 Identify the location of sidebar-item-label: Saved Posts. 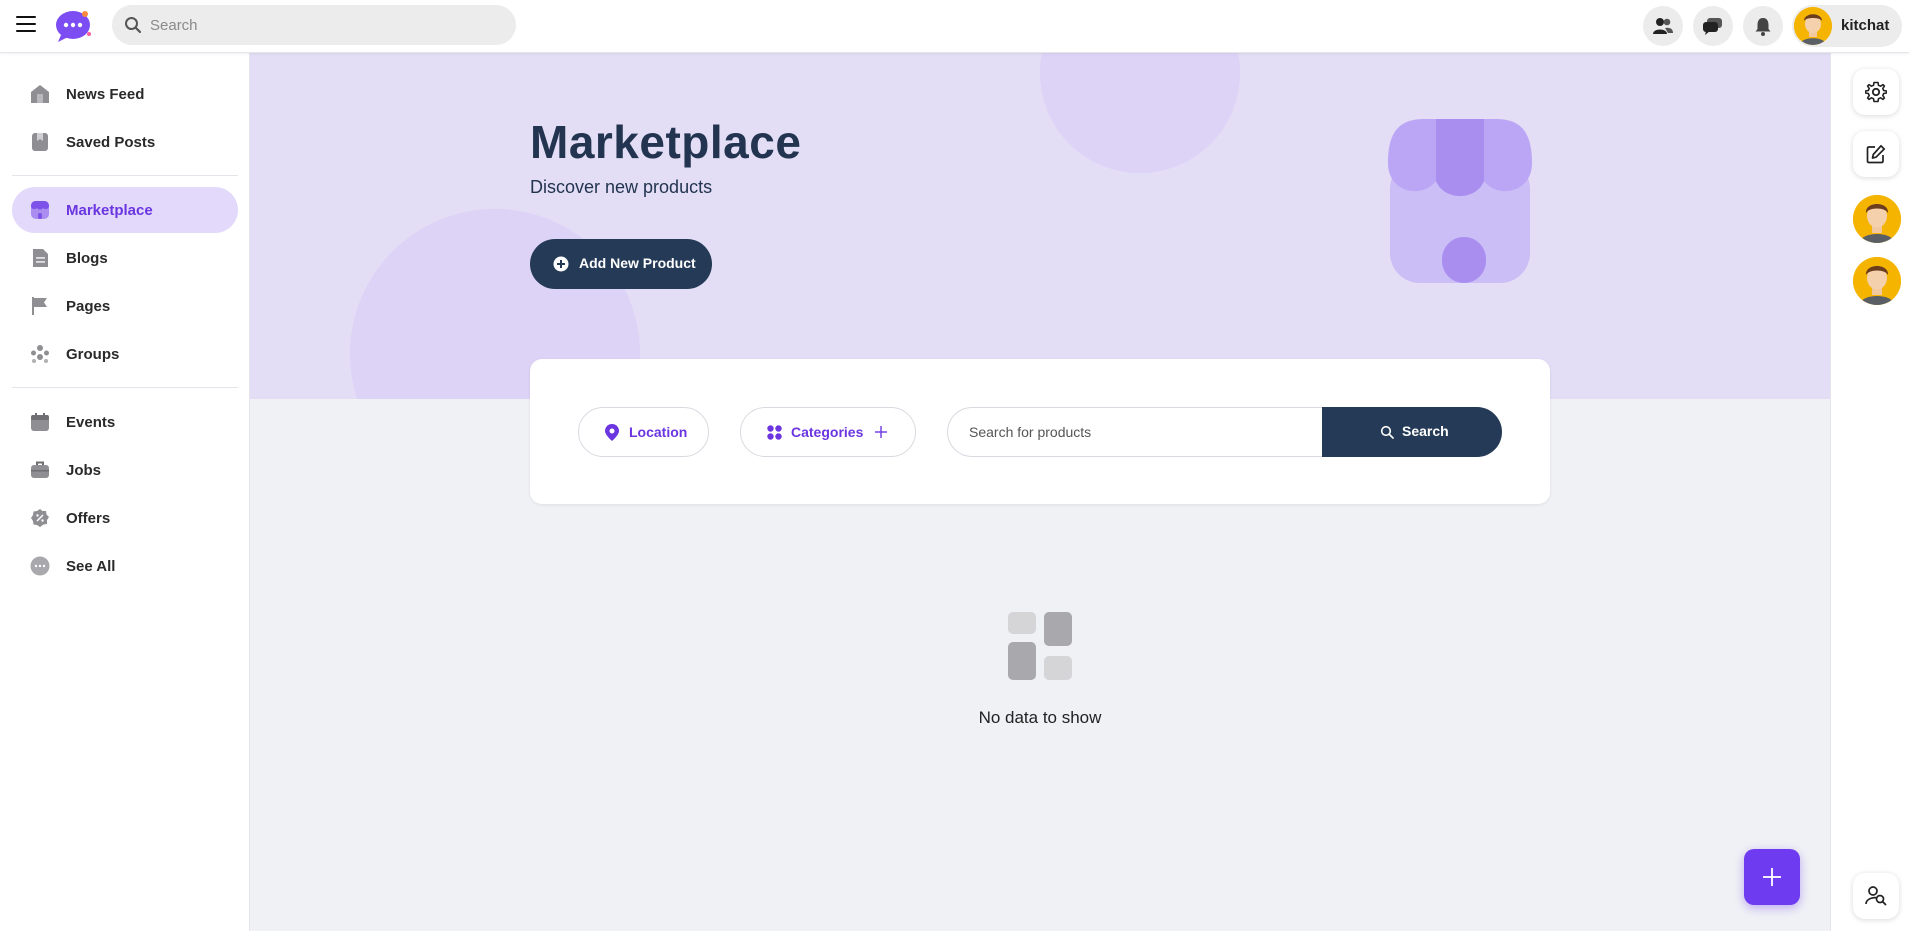
(111, 142).